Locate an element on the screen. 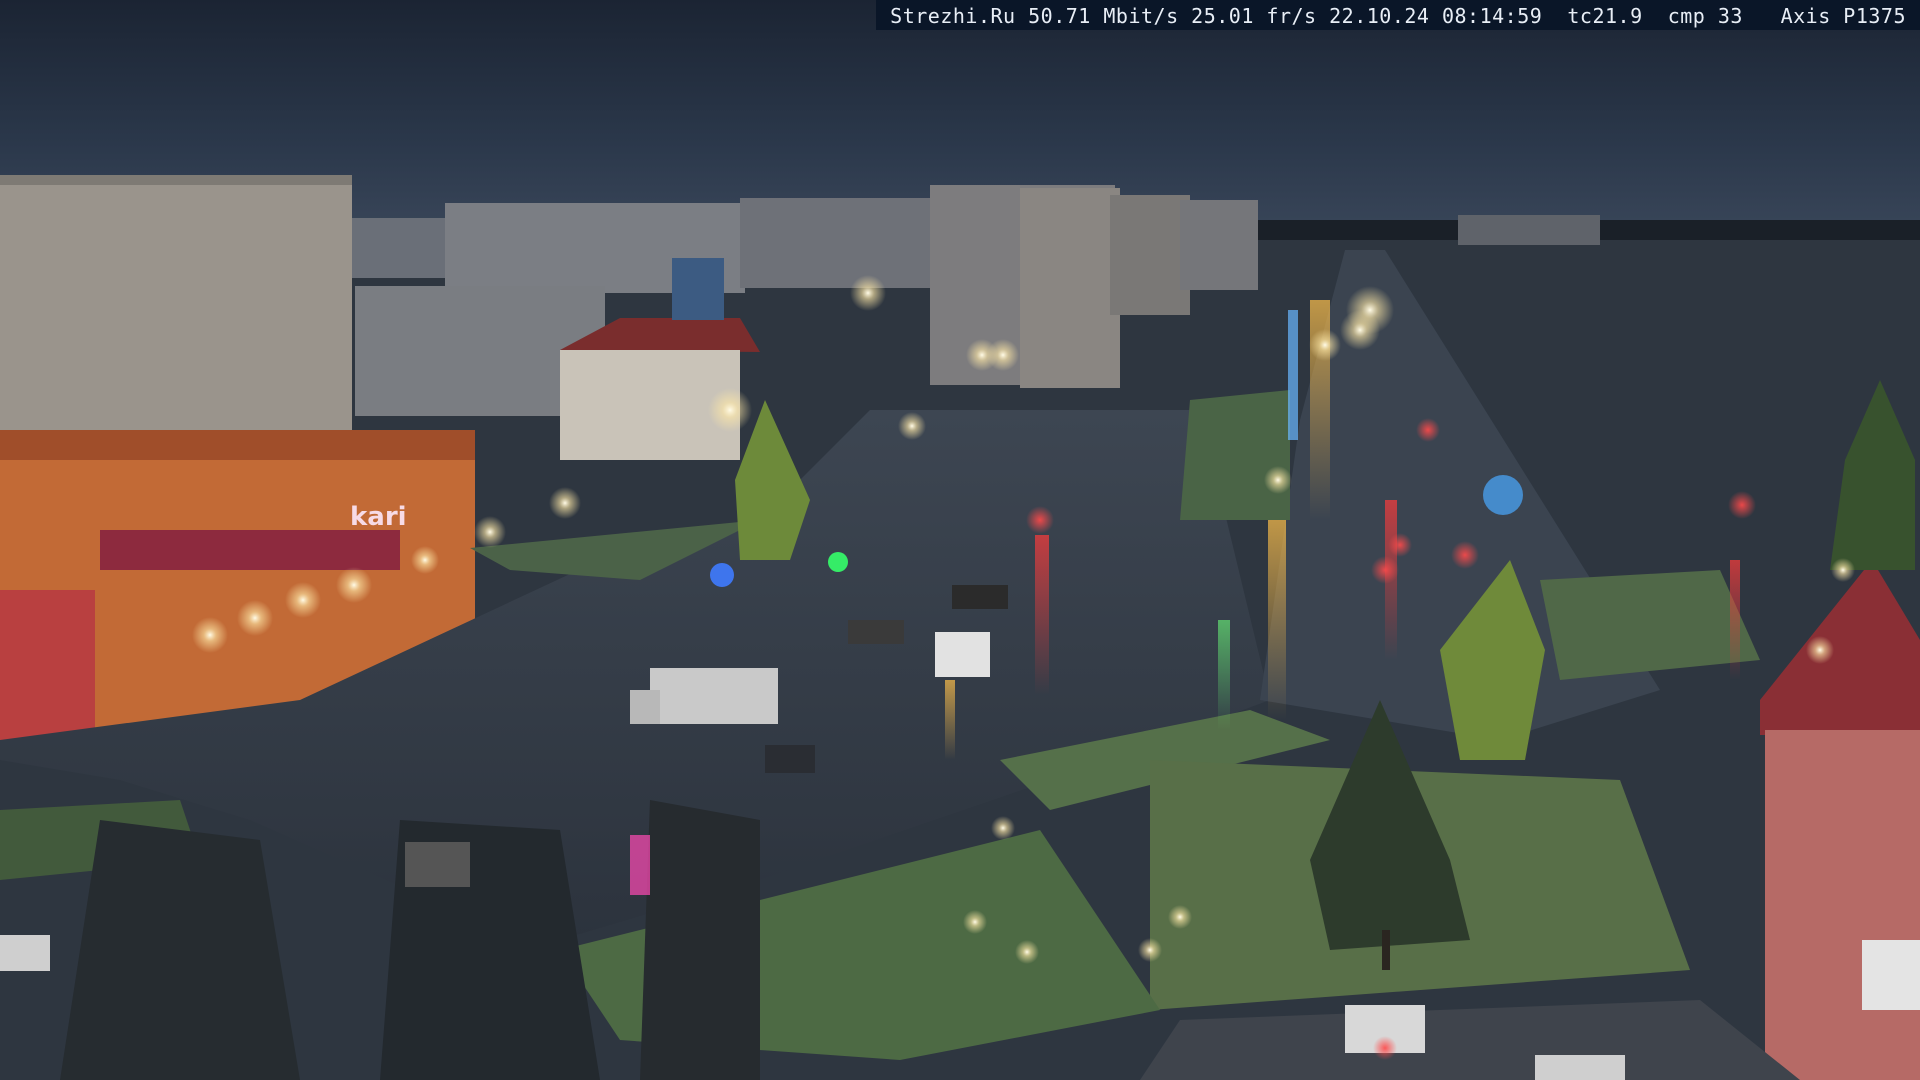 The height and width of the screenshot is (1080, 1920). blue-tower is located at coordinates (698, 289).